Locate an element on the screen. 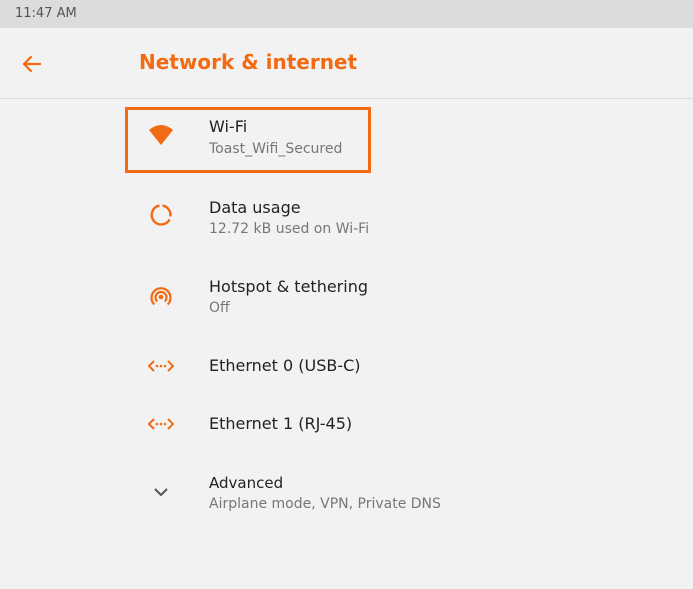  back-button is located at coordinates (32, 64).